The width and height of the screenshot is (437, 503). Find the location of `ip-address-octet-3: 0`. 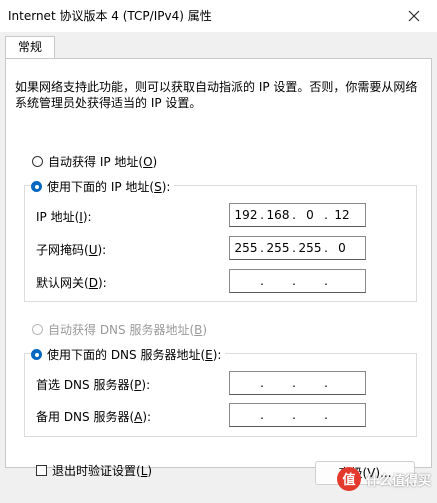

ip-address-octet-3: 0 is located at coordinates (310, 215).